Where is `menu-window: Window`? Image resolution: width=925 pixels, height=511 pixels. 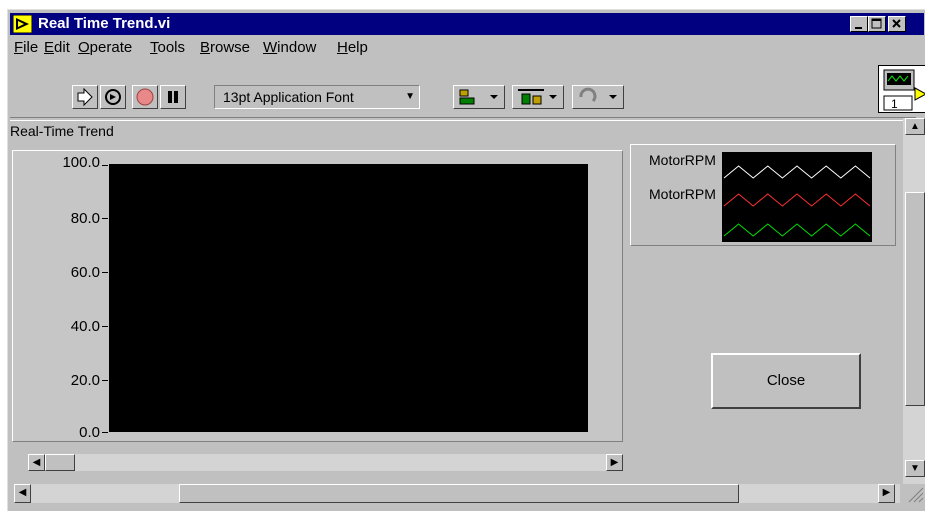 menu-window: Window is located at coordinates (289, 48).